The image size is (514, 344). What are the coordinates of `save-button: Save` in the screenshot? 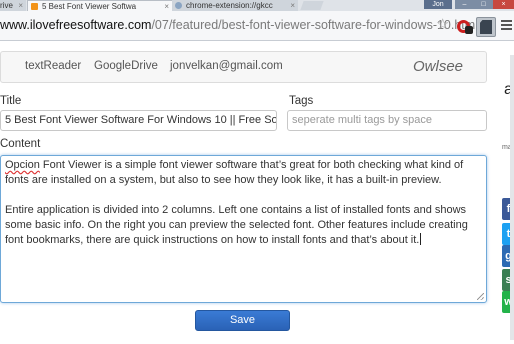 It's located at (242, 320).